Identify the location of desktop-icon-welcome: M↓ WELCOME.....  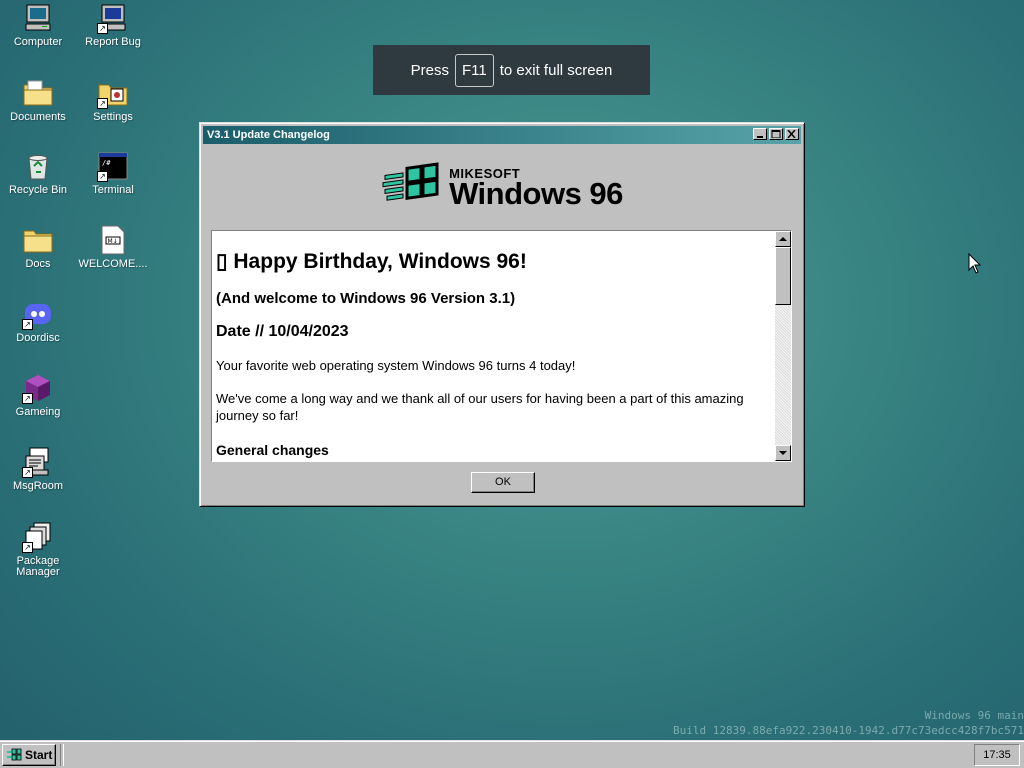
(113, 247).